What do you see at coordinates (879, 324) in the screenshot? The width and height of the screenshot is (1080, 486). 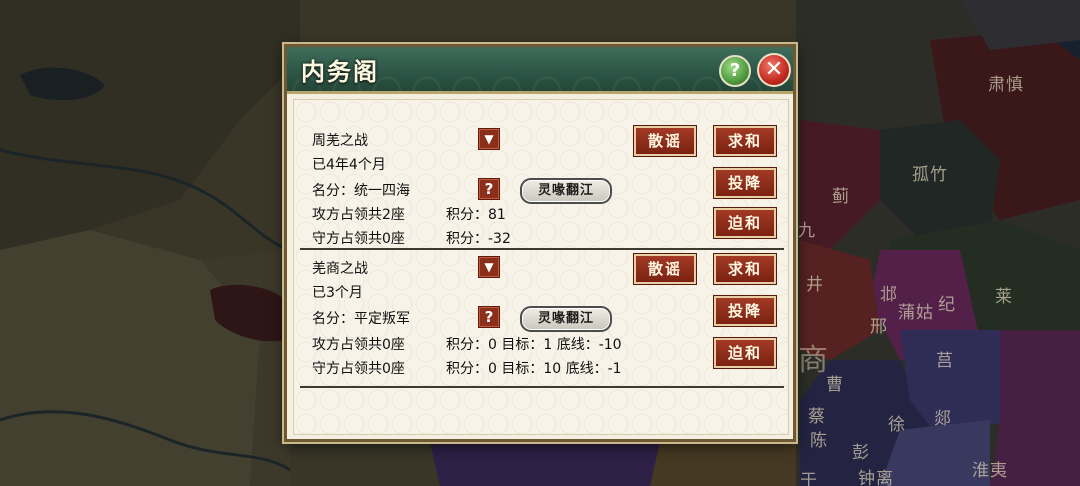 I see `map-label: 邢` at bounding box center [879, 324].